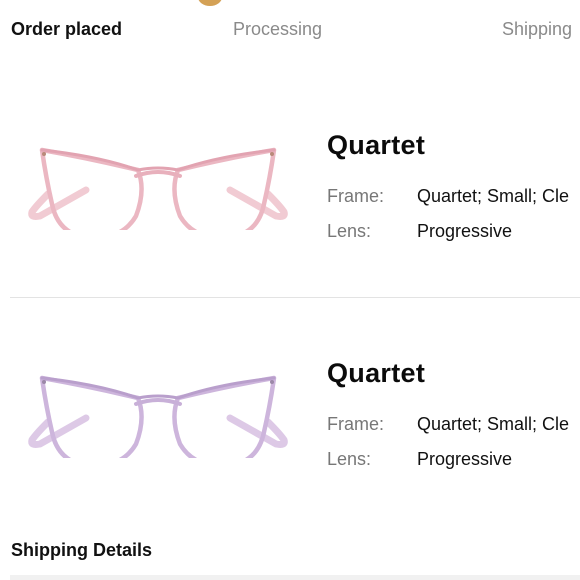  Describe the element at coordinates (295, 297) in the screenshot. I see `item-divider` at that location.